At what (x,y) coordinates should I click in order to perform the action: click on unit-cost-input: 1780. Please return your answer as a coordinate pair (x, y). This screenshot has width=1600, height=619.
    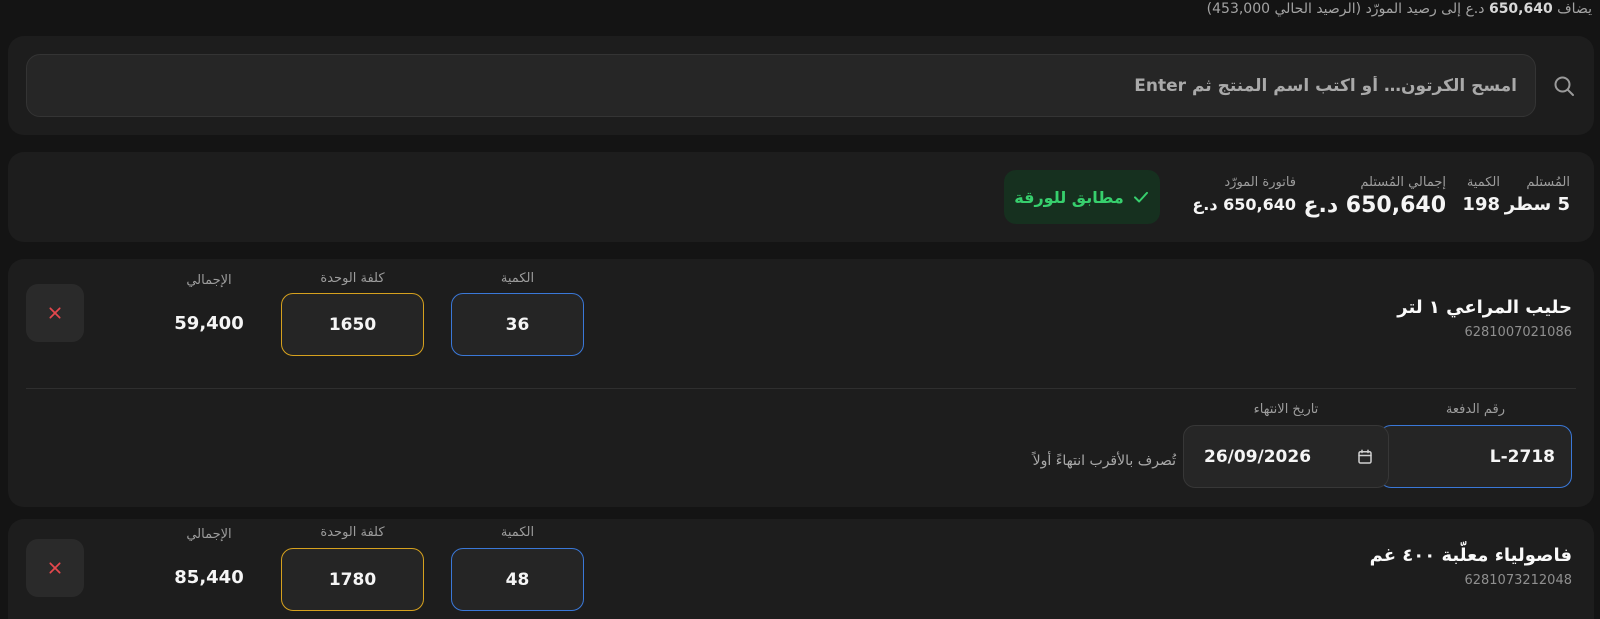
    Looking at the image, I should click on (352, 579).